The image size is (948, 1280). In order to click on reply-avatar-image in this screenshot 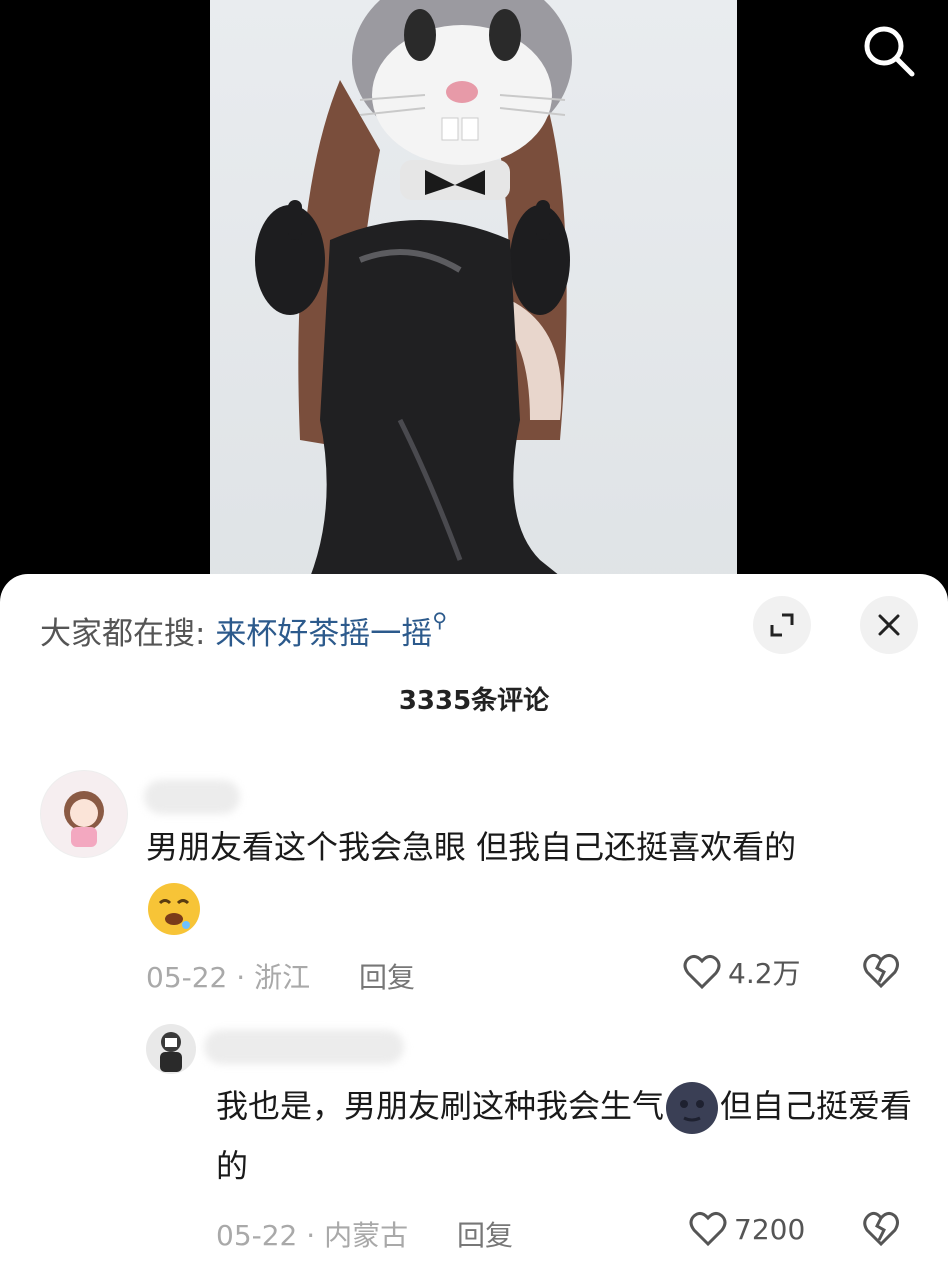, I will do `click(171, 1052)`.